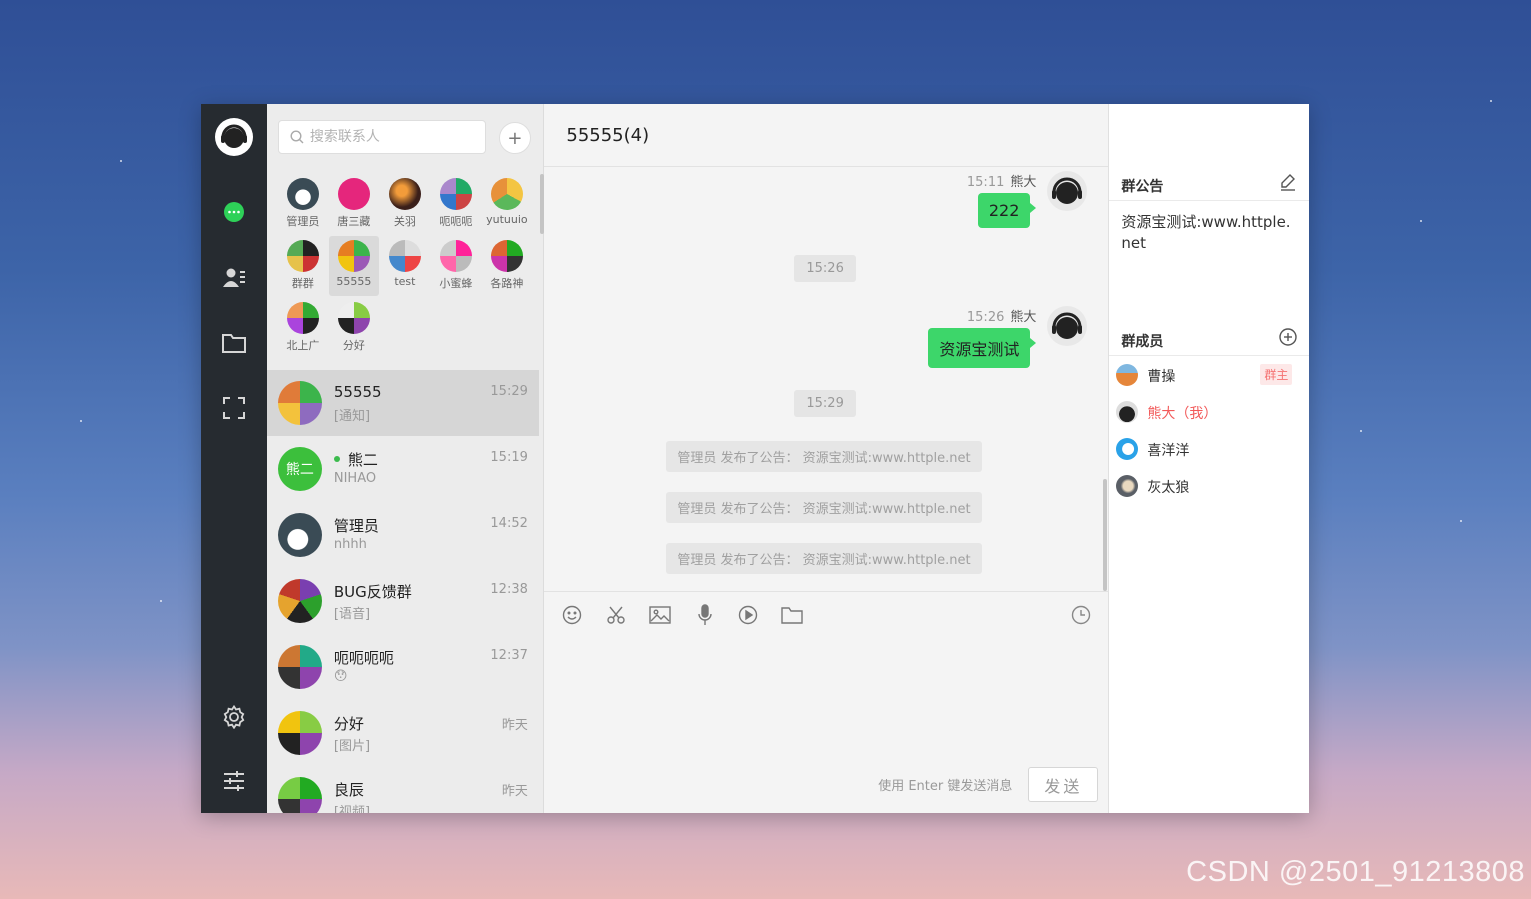  Describe the element at coordinates (1006, 210) in the screenshot. I see `message-bubble: 222` at that location.